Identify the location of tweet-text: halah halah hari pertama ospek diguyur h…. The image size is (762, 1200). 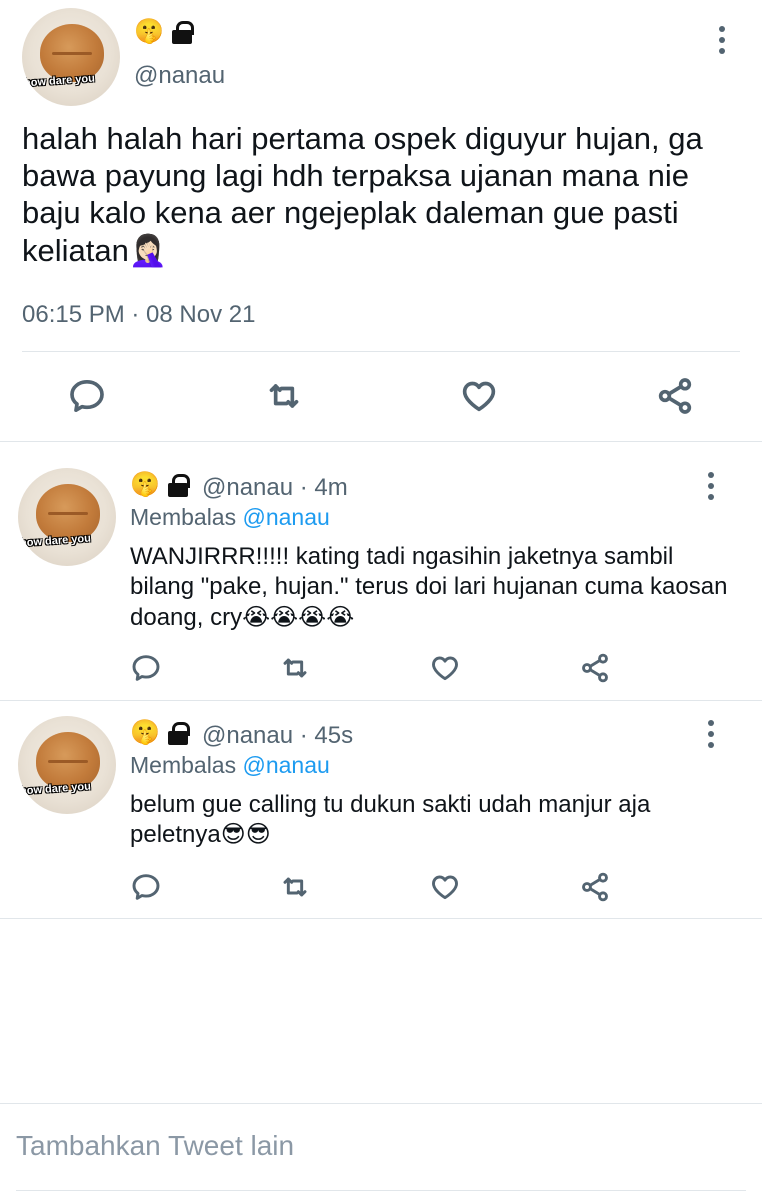
(362, 194).